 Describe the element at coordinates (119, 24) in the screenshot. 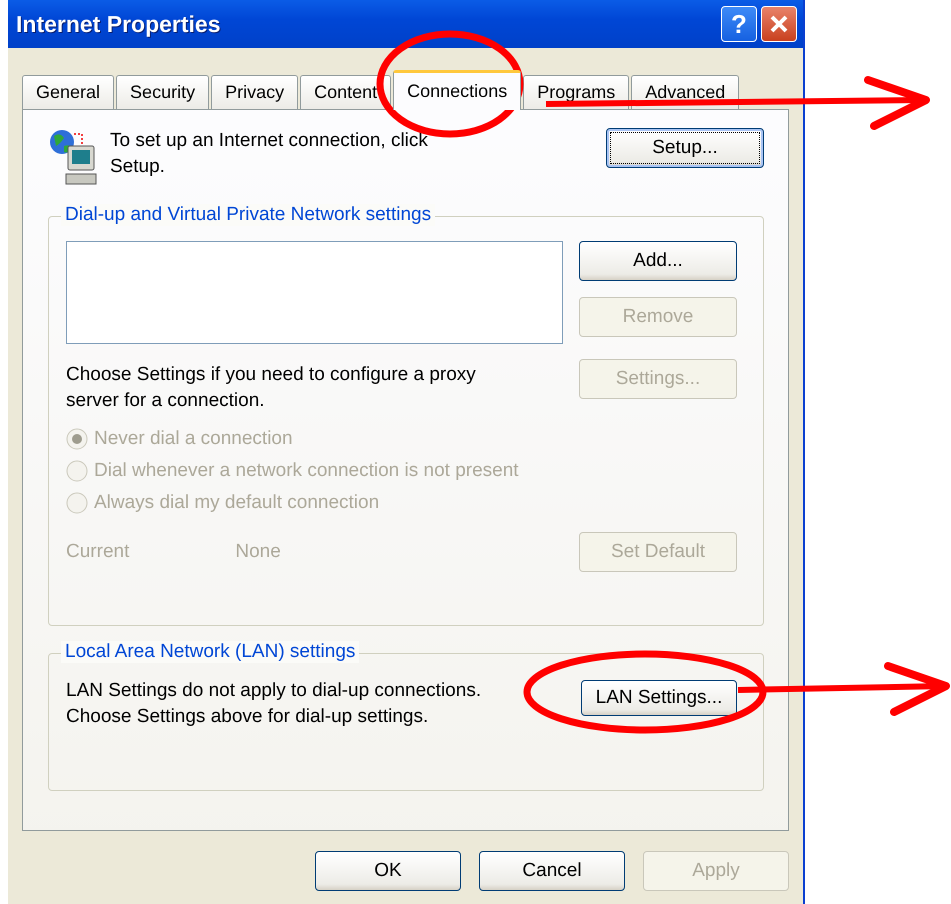

I see `window-title: Internet Properties` at that location.